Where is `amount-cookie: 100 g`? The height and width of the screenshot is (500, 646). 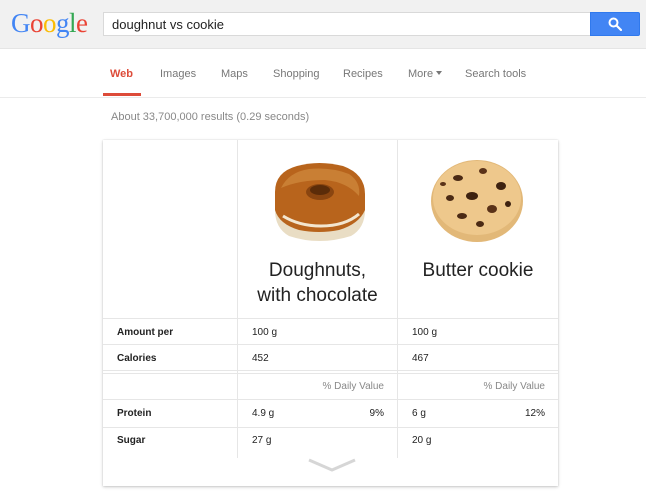
amount-cookie: 100 g is located at coordinates (425, 332).